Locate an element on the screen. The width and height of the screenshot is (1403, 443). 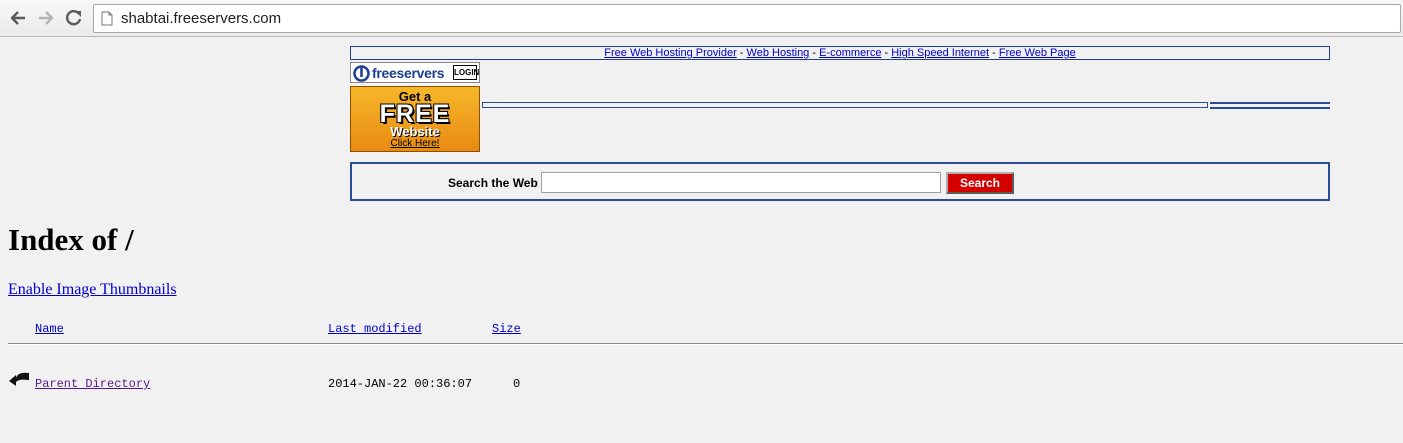
search-label: Search the Web is located at coordinates (493, 183).